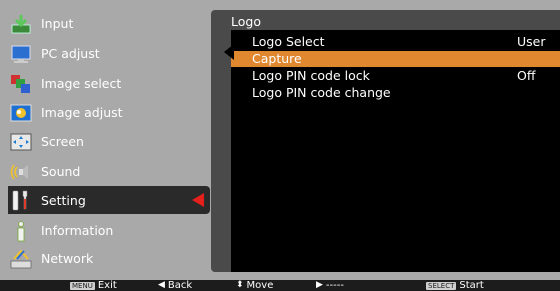 This screenshot has height=291, width=560. What do you see at coordinates (106, 258) in the screenshot?
I see `menu-item-network: Network` at bounding box center [106, 258].